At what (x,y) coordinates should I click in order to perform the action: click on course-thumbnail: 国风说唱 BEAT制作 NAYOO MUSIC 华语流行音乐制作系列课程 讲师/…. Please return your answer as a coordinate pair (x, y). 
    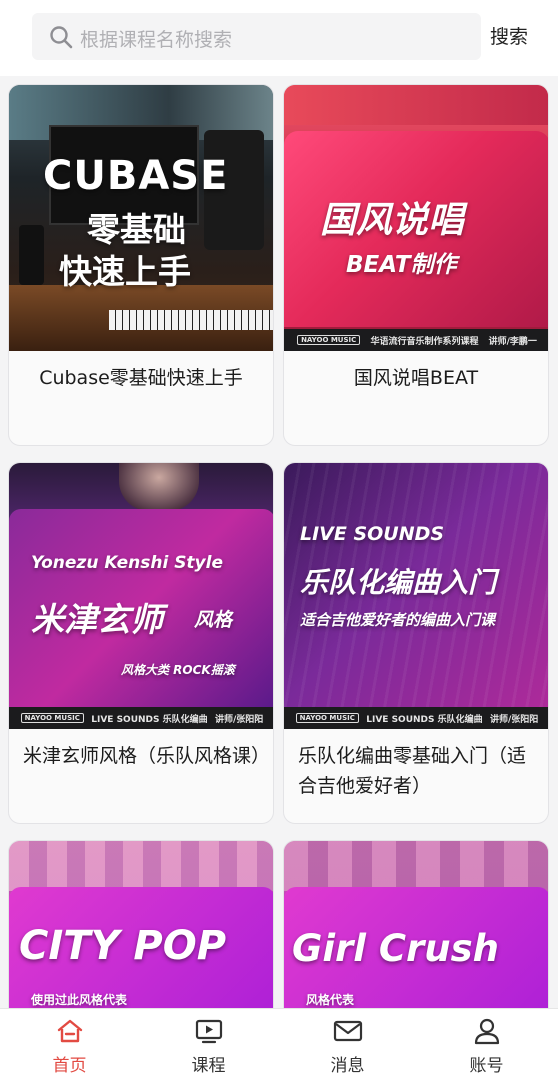
    Looking at the image, I should click on (416, 218).